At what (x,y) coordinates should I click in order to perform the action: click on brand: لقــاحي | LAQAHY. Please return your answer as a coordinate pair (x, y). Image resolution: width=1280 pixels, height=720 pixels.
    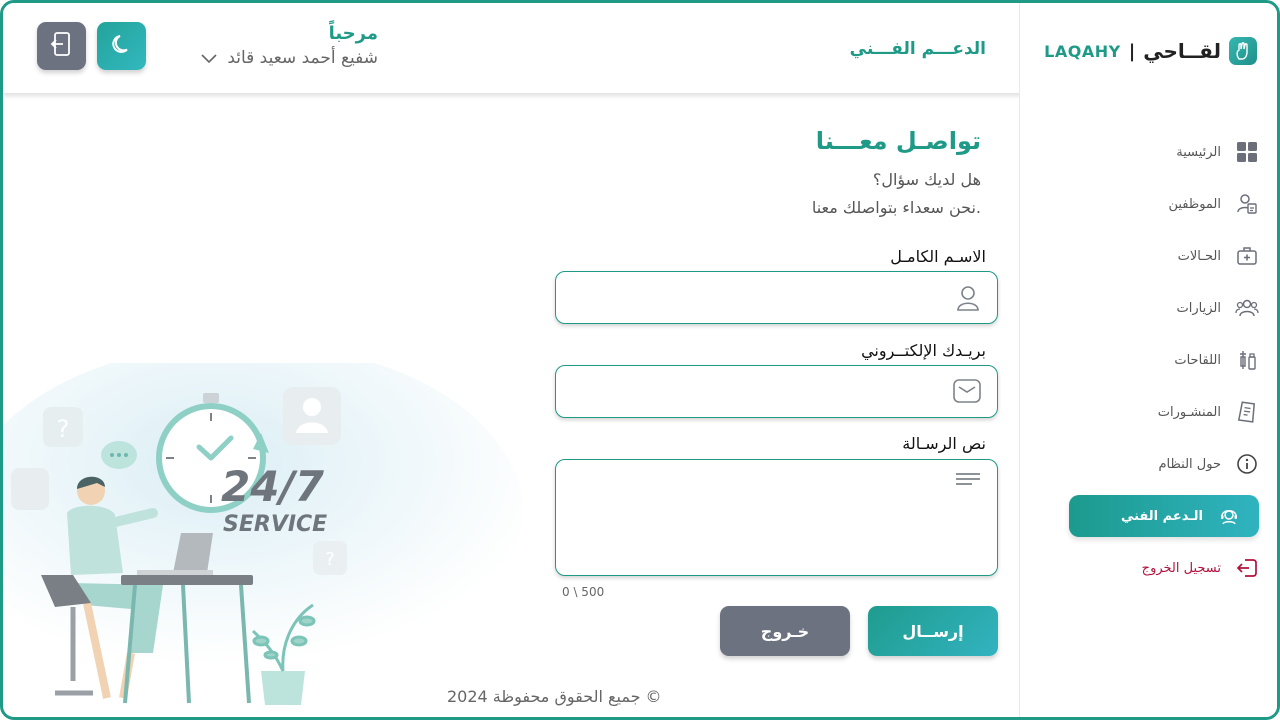
    Looking at the image, I should click on (1150, 51).